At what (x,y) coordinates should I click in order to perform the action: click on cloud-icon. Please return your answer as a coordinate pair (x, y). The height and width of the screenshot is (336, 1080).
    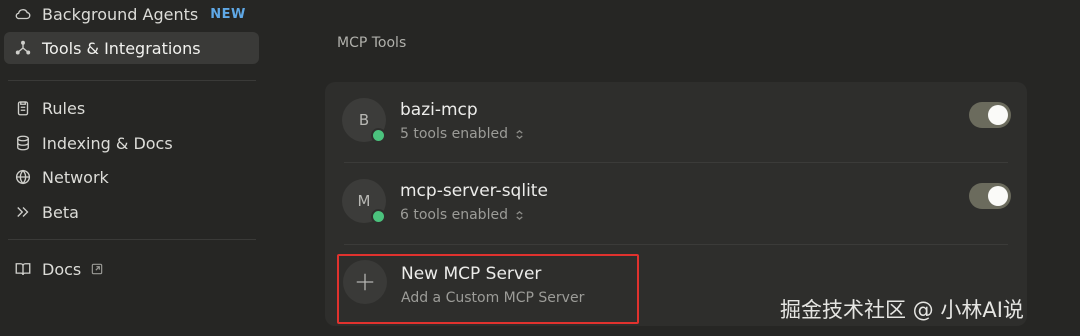
    Looking at the image, I should click on (23, 14).